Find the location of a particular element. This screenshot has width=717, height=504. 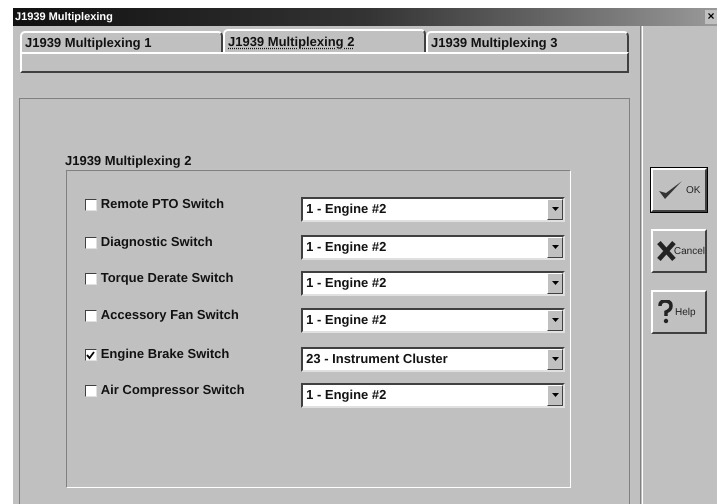

help-button: Help is located at coordinates (679, 312).